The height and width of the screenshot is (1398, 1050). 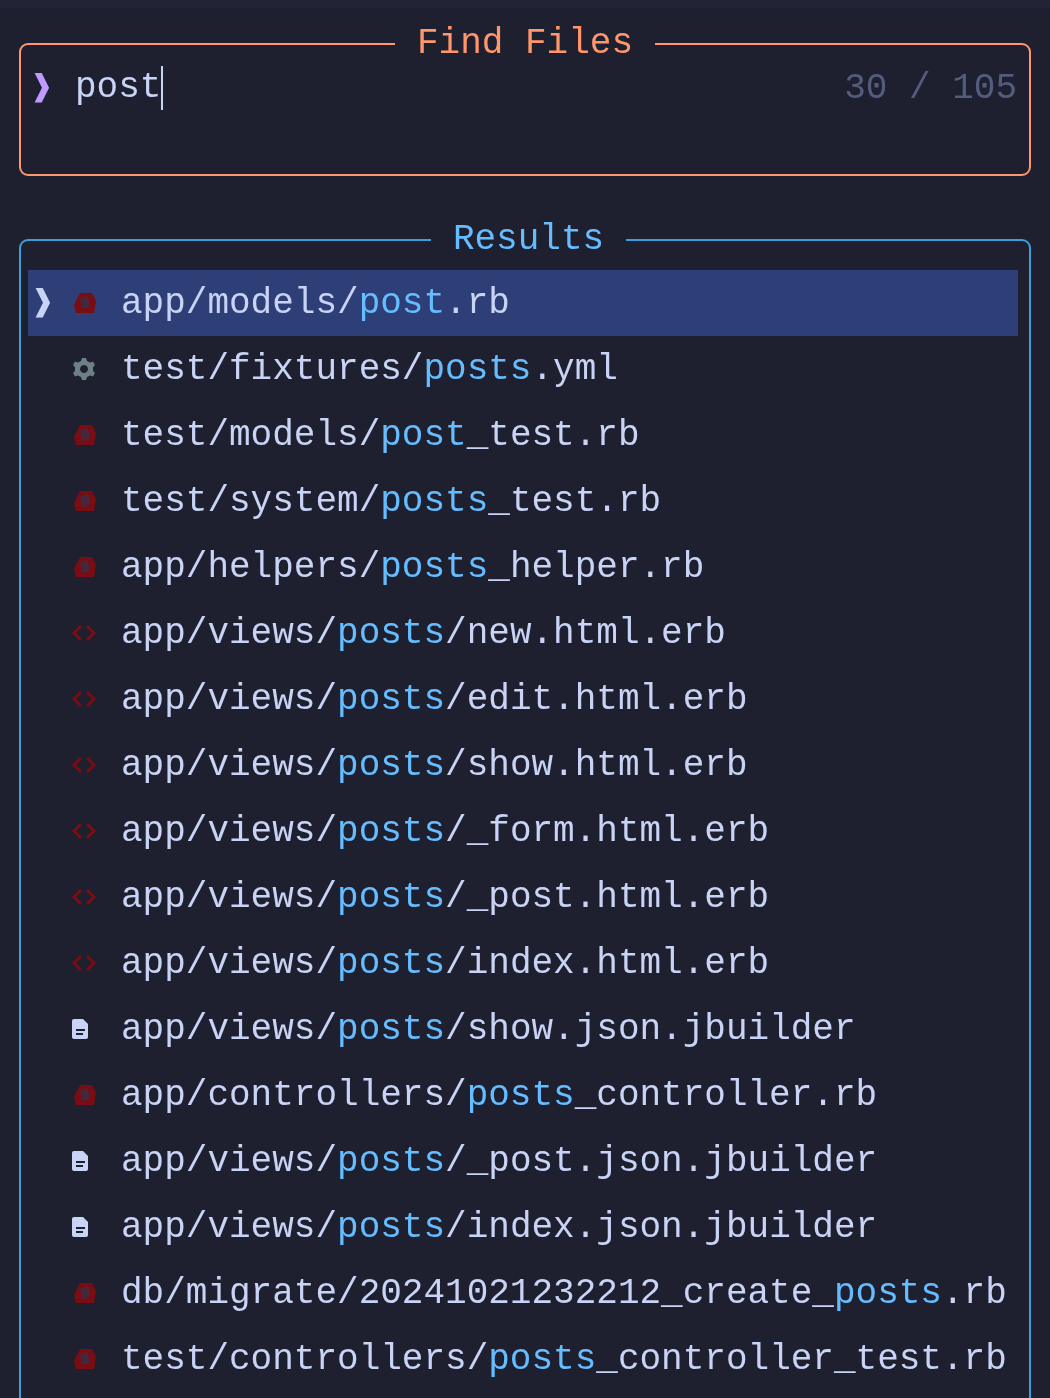 I want to click on result-row: app/views/posts/_post.json.jbuilder, so click(x=523, y=1161).